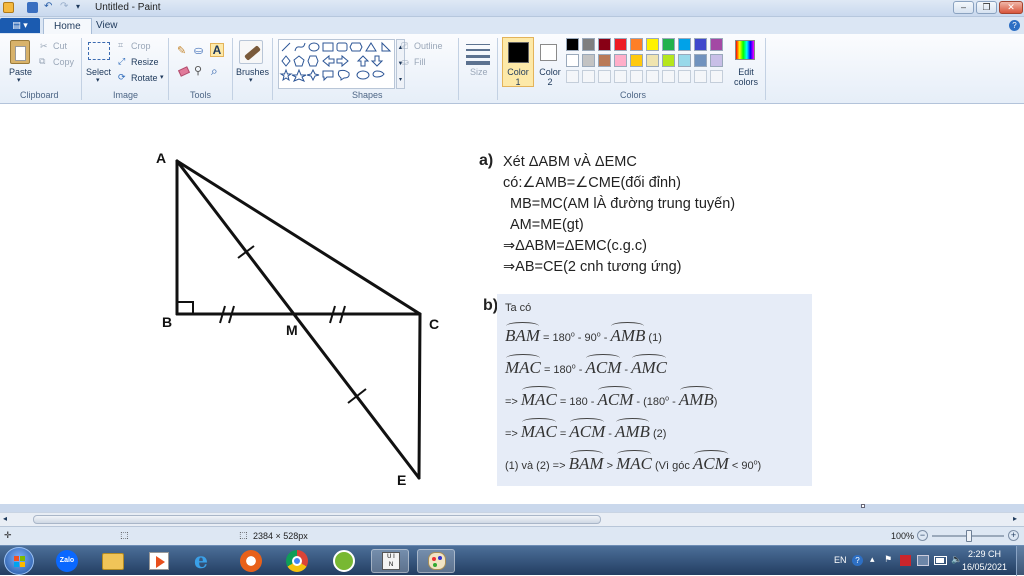 This screenshot has width=1024, height=576. Describe the element at coordinates (251, 561) in the screenshot. I see `browser-orange-icon` at that location.